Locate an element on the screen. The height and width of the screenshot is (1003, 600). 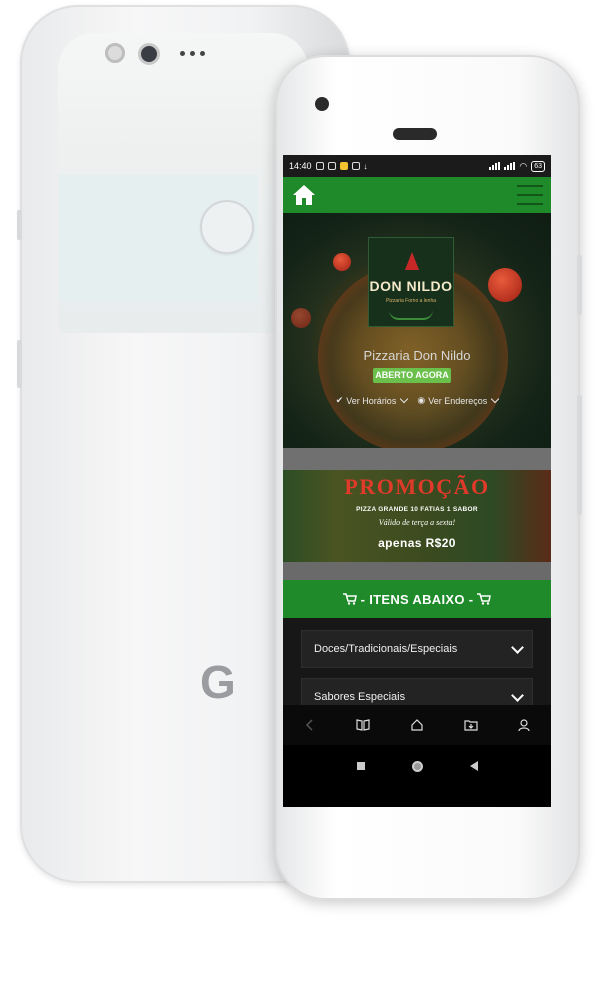
app-bar is located at coordinates (417, 195).